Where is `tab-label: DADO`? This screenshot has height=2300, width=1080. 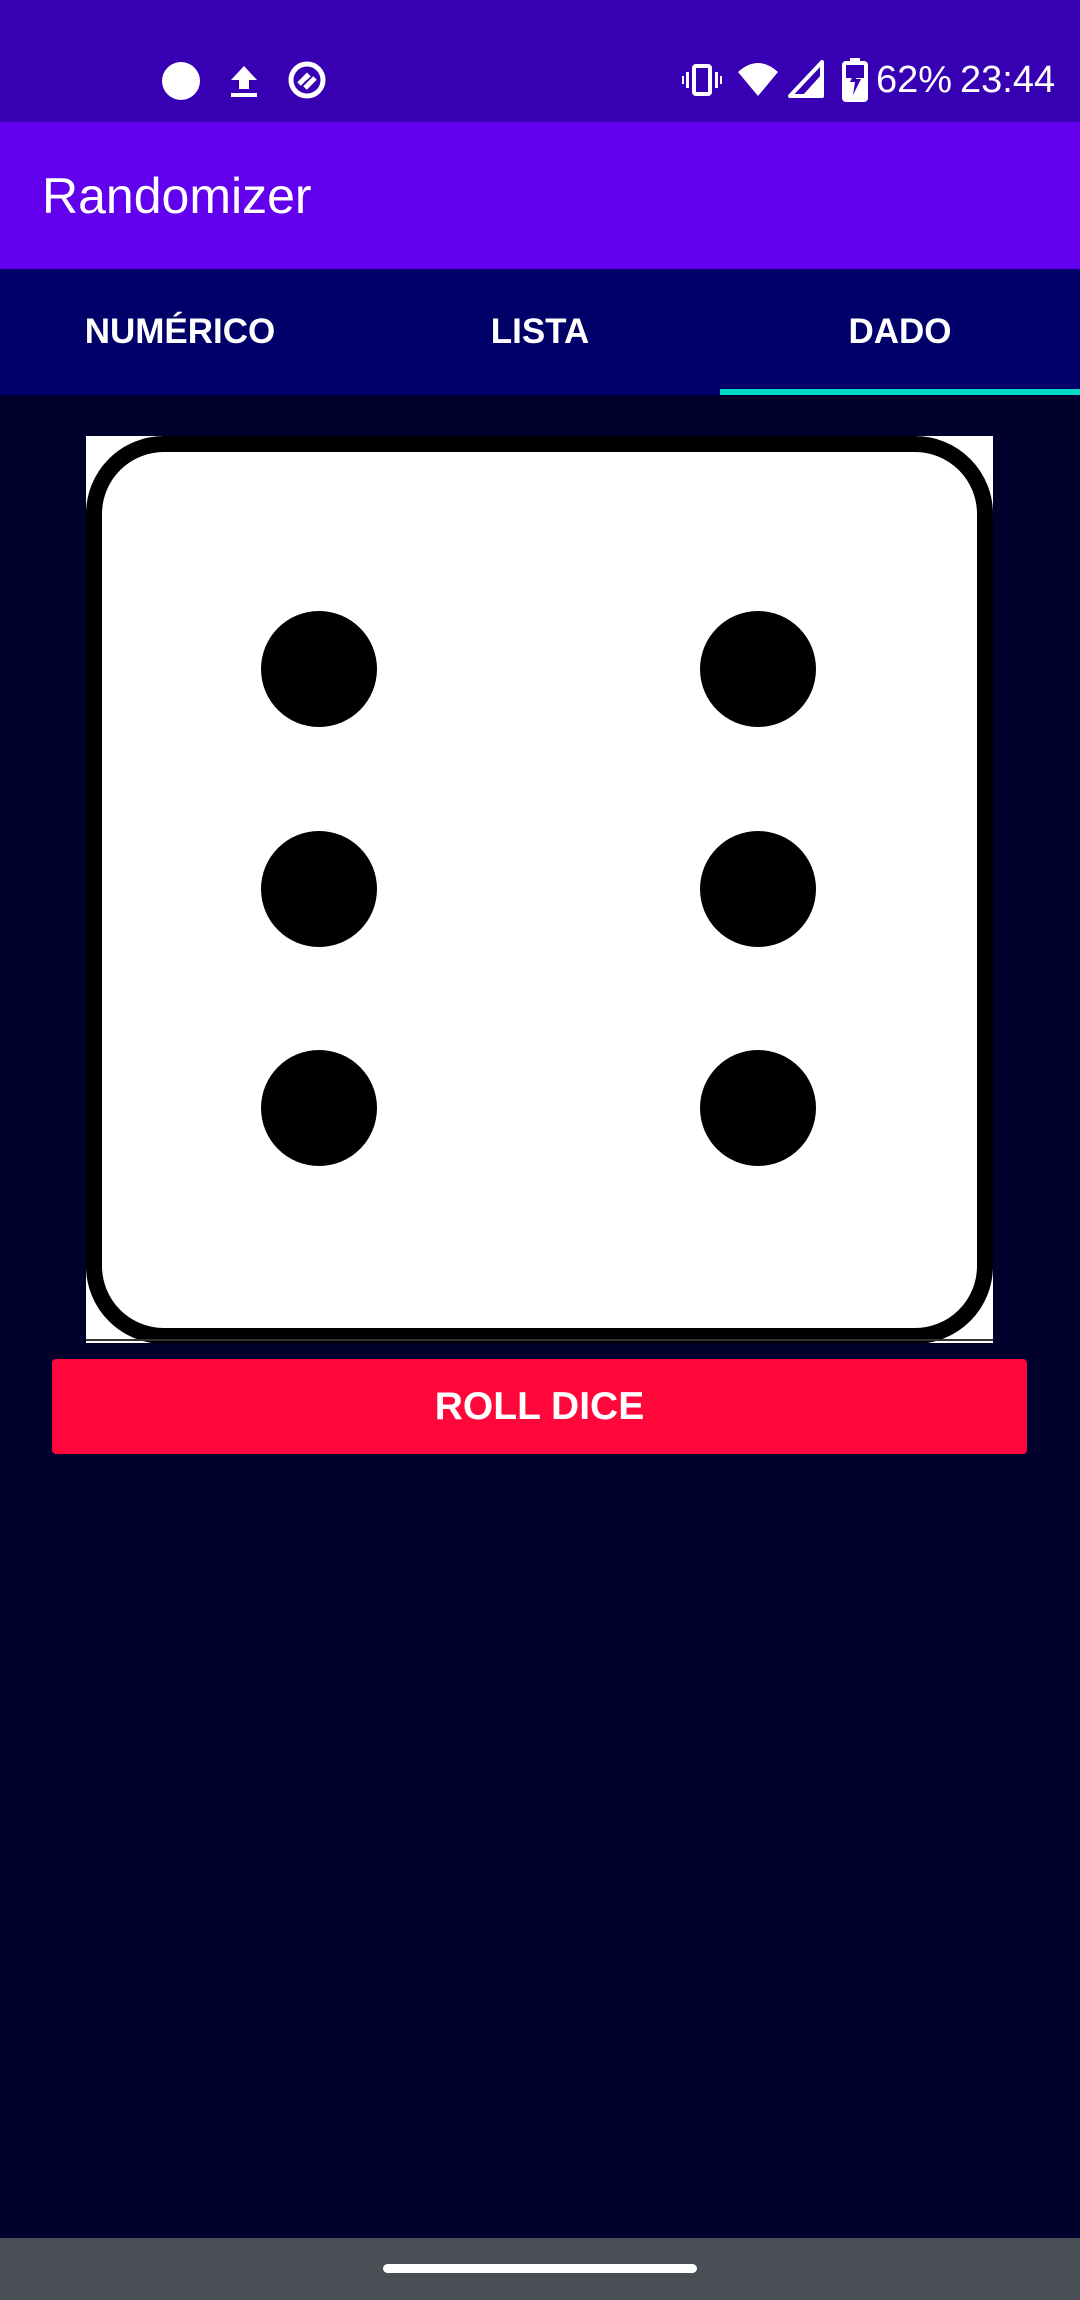
tab-label: DADO is located at coordinates (900, 331).